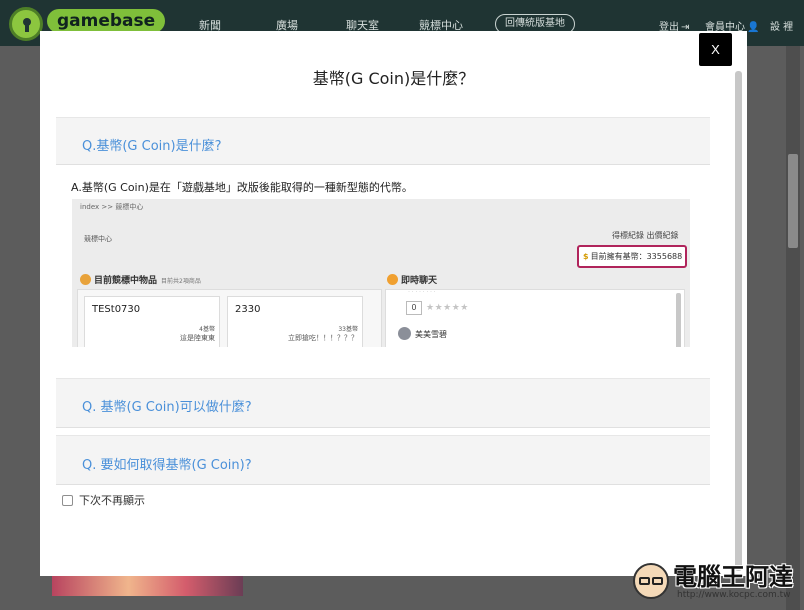  Describe the element at coordinates (392, 279) in the screenshot. I see `chat-icon` at that location.